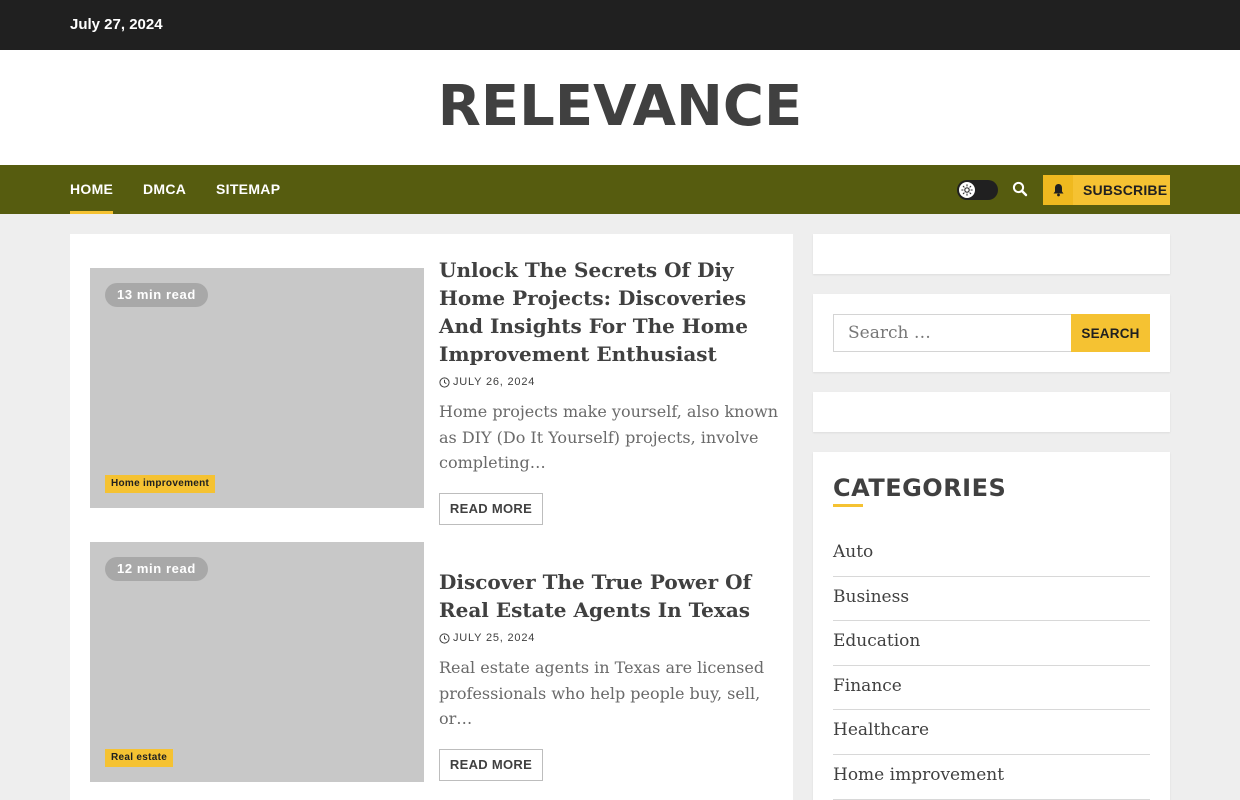 This screenshot has height=800, width=1240. I want to click on category-item-finance: Finance, so click(991, 688).